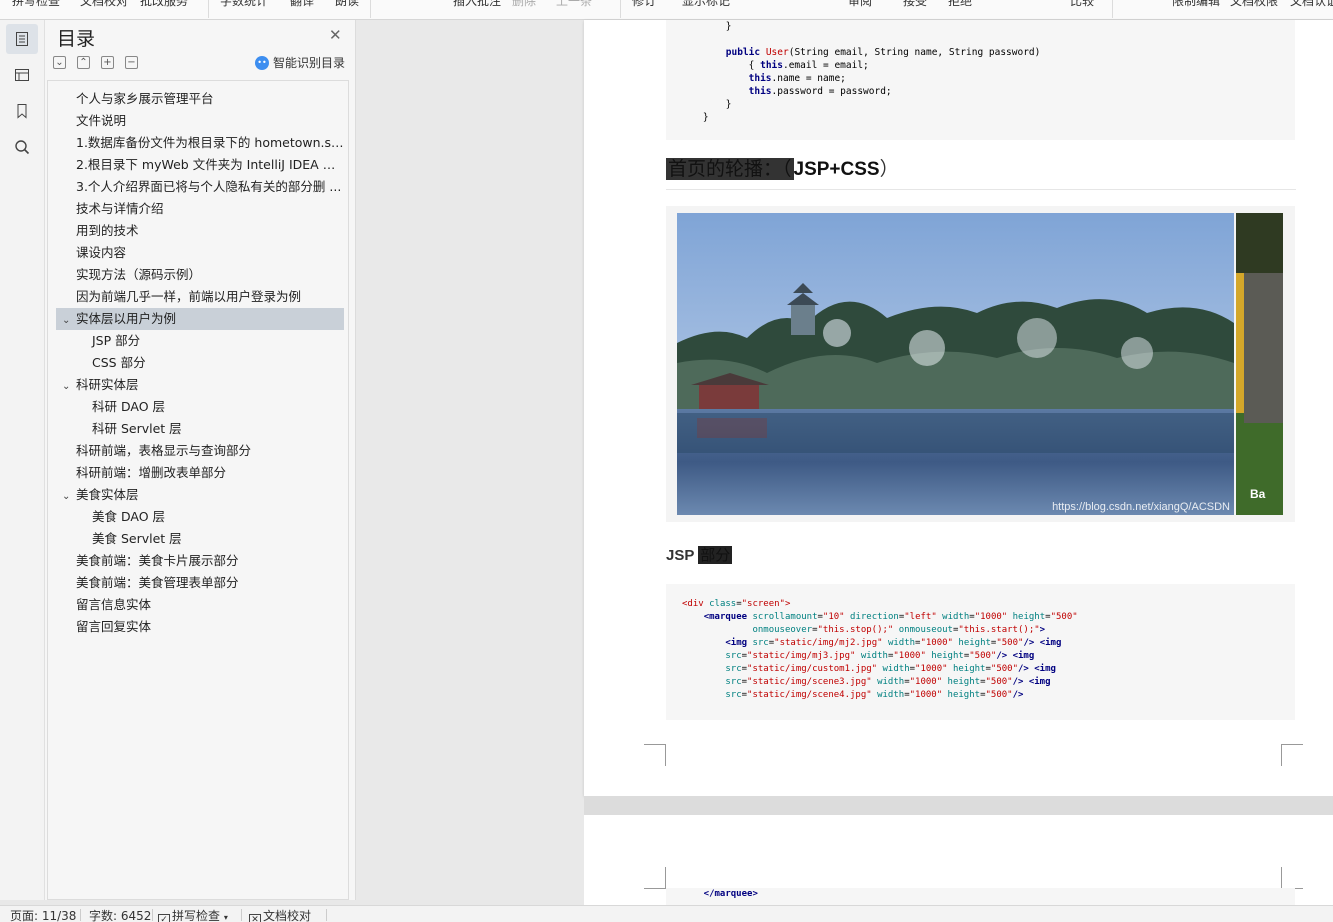 The width and height of the screenshot is (1333, 922). I want to click on toc-item-label: 科研前端，表格显示与查询部分, so click(164, 450).